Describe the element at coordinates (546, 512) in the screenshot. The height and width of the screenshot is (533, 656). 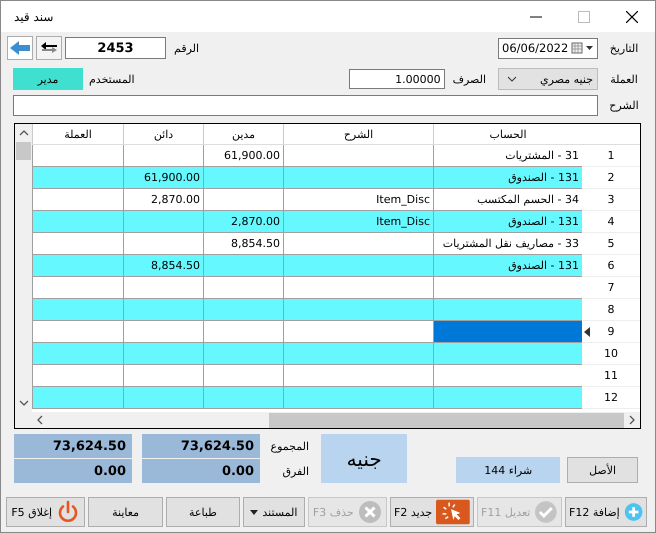
I see `check-icon` at that location.